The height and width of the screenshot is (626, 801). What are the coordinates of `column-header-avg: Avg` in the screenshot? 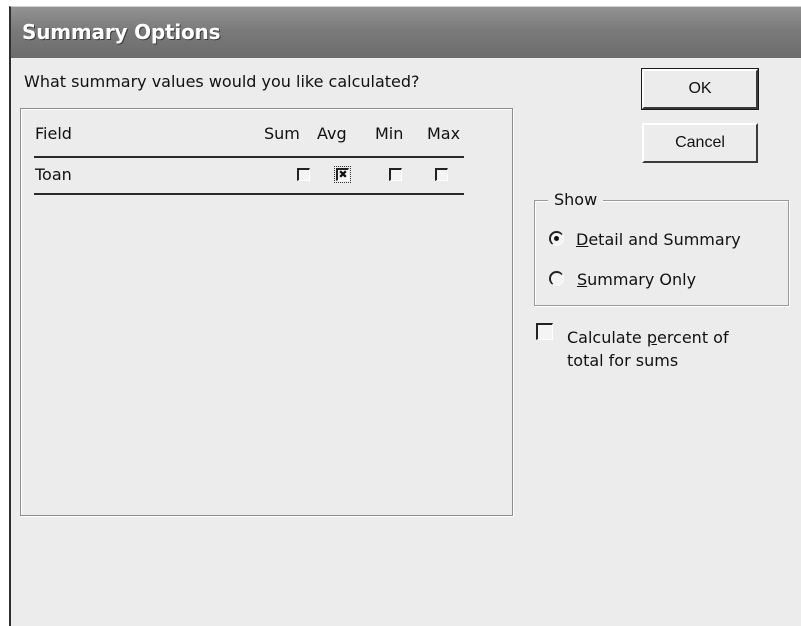 It's located at (332, 133).